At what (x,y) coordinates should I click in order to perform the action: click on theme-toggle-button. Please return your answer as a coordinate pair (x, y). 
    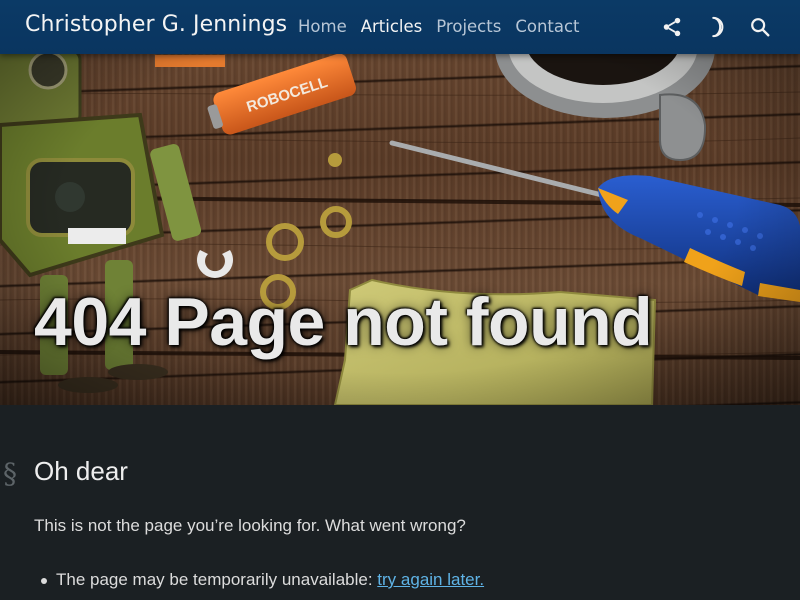
    Looking at the image, I should click on (716, 27).